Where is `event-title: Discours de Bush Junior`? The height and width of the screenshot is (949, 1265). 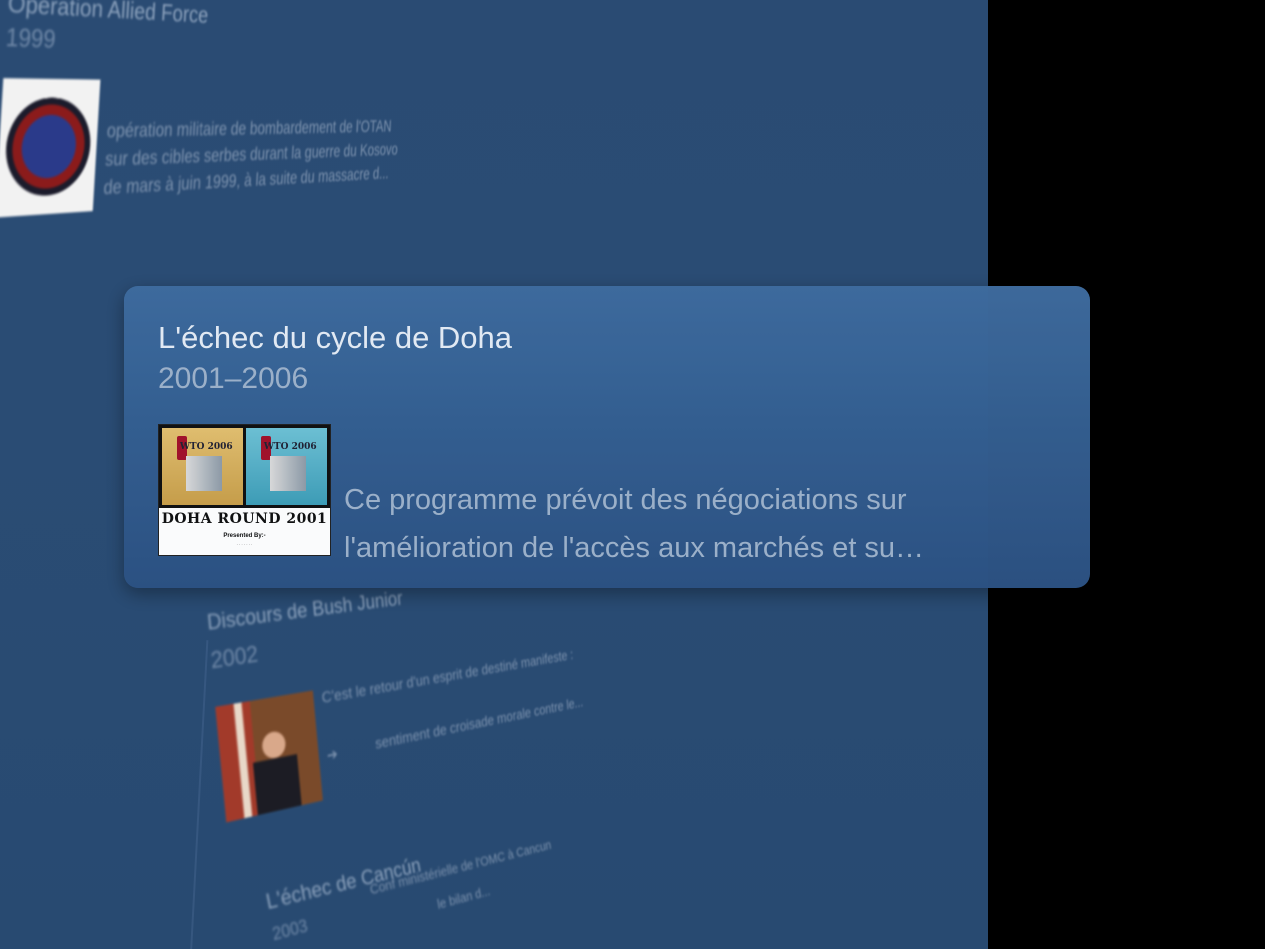 event-title: Discours de Bush Junior is located at coordinates (304, 610).